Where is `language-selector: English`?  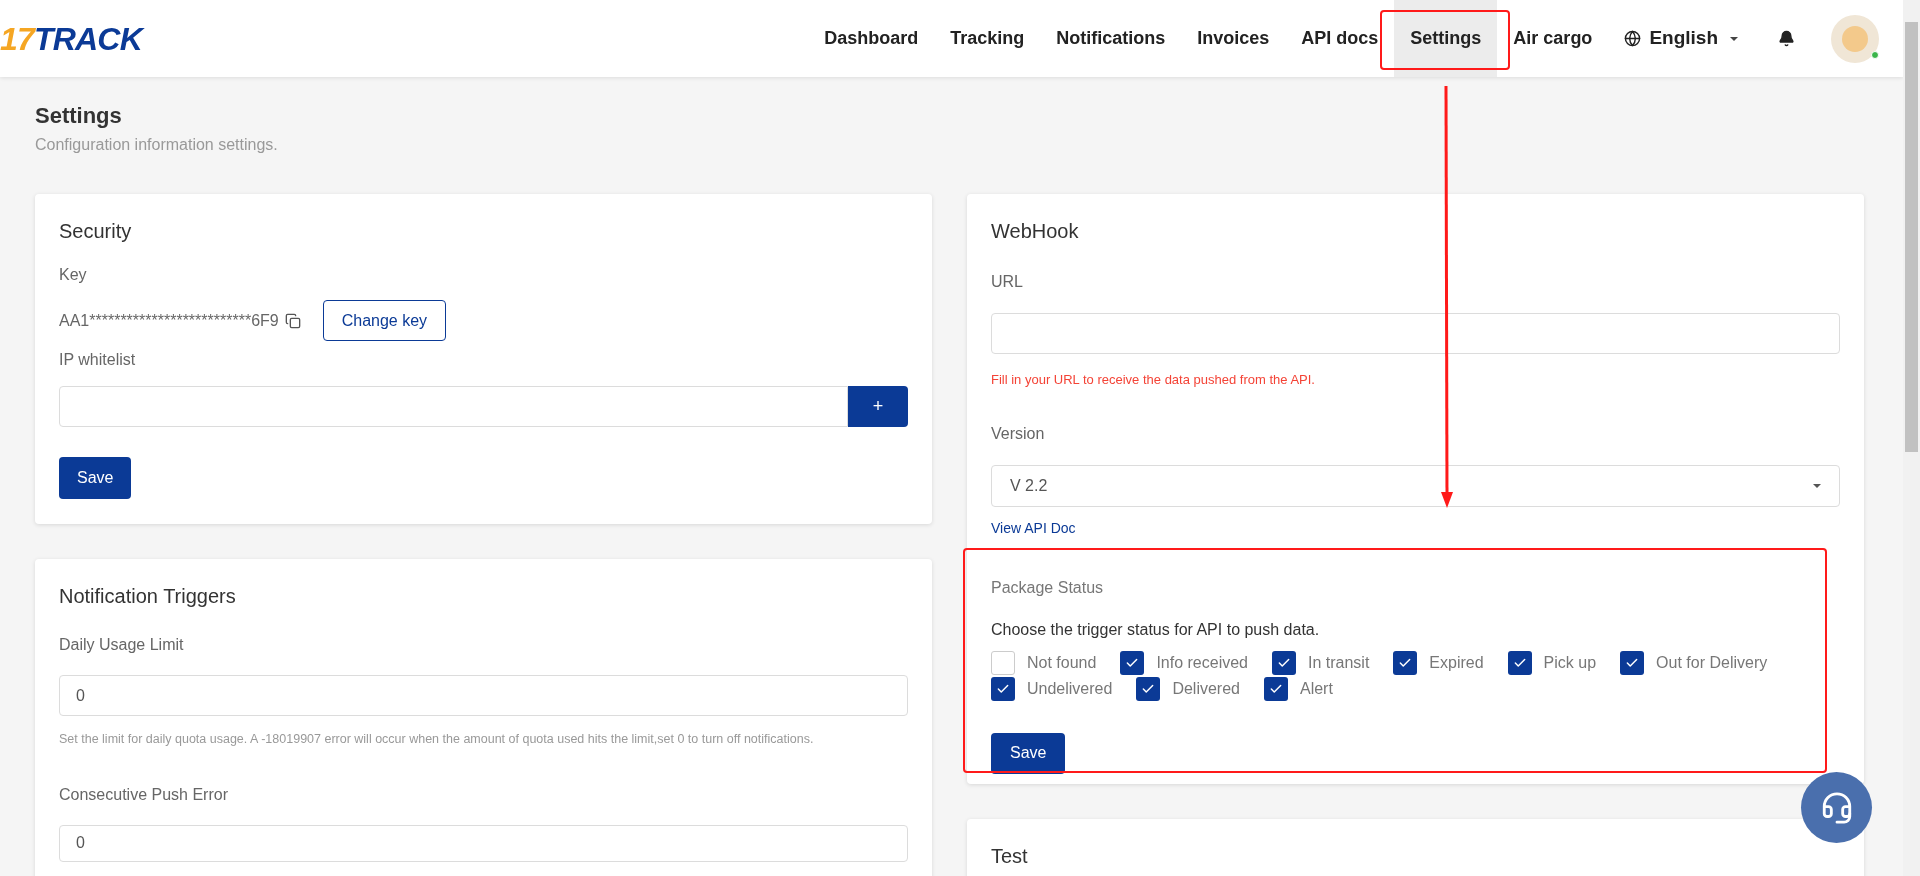
language-selector: English is located at coordinates (1681, 38).